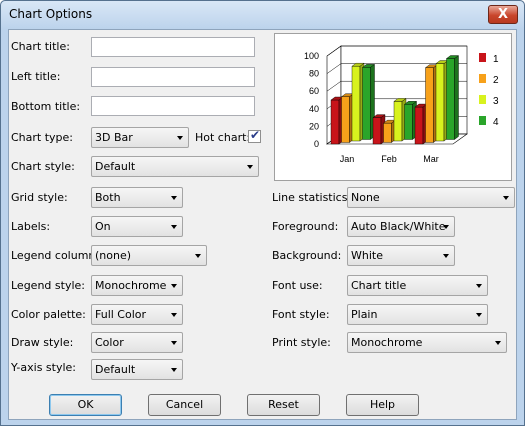  I want to click on chart-y-tick-label: 60, so click(314, 91).